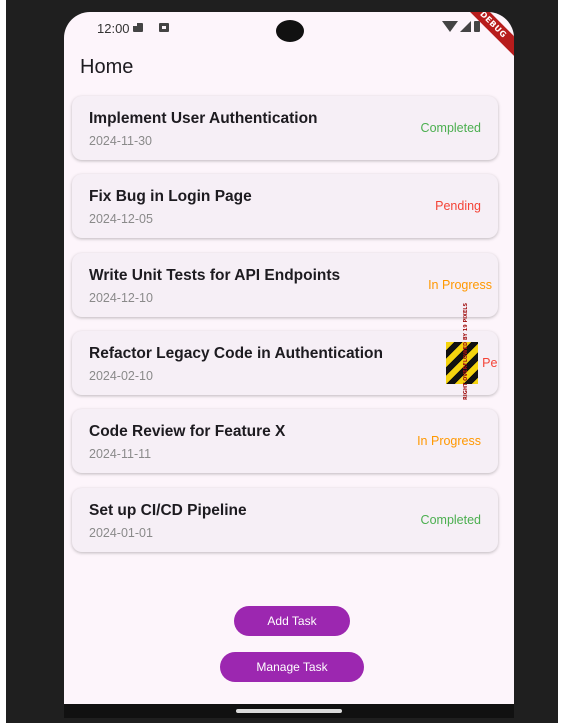 Image resolution: width=564 pixels, height=723 pixels. I want to click on camera-cutout, so click(290, 31).